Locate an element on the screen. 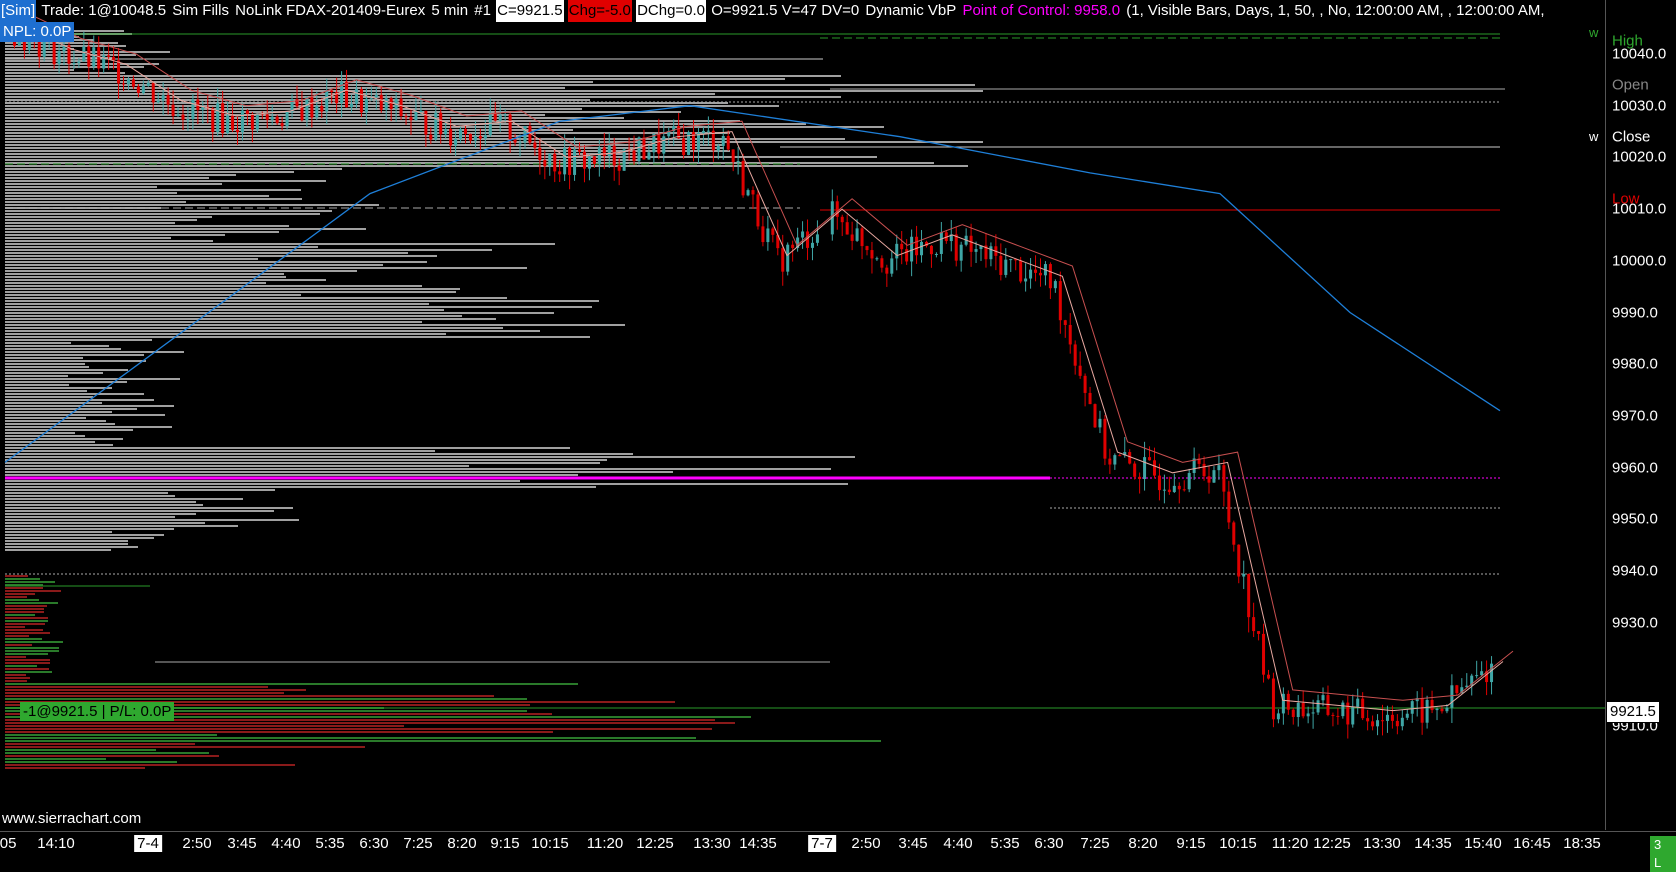  symbol-label: NoLink FDAX-201409-Eurex is located at coordinates (330, 11).